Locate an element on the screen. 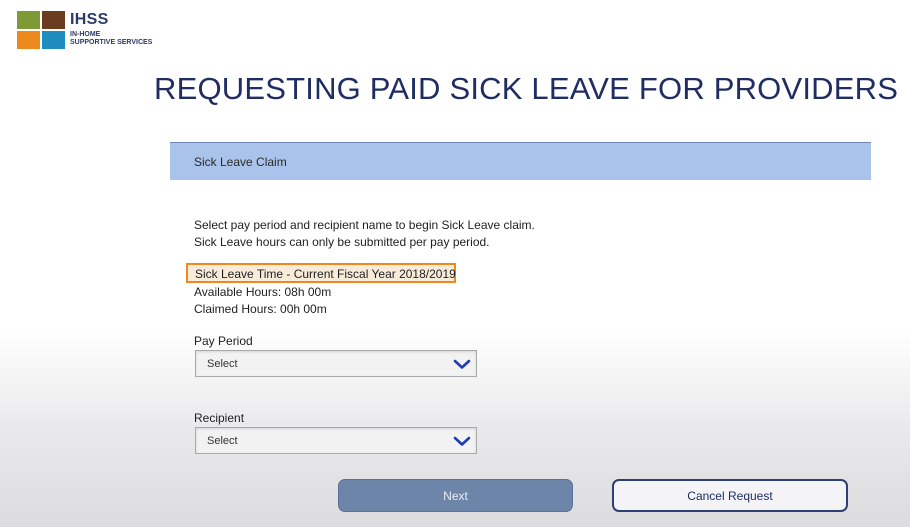 The height and width of the screenshot is (527, 910). page-title: REQUESTING PAID SICK LEAVE FOR PROVIDERS is located at coordinates (526, 88).